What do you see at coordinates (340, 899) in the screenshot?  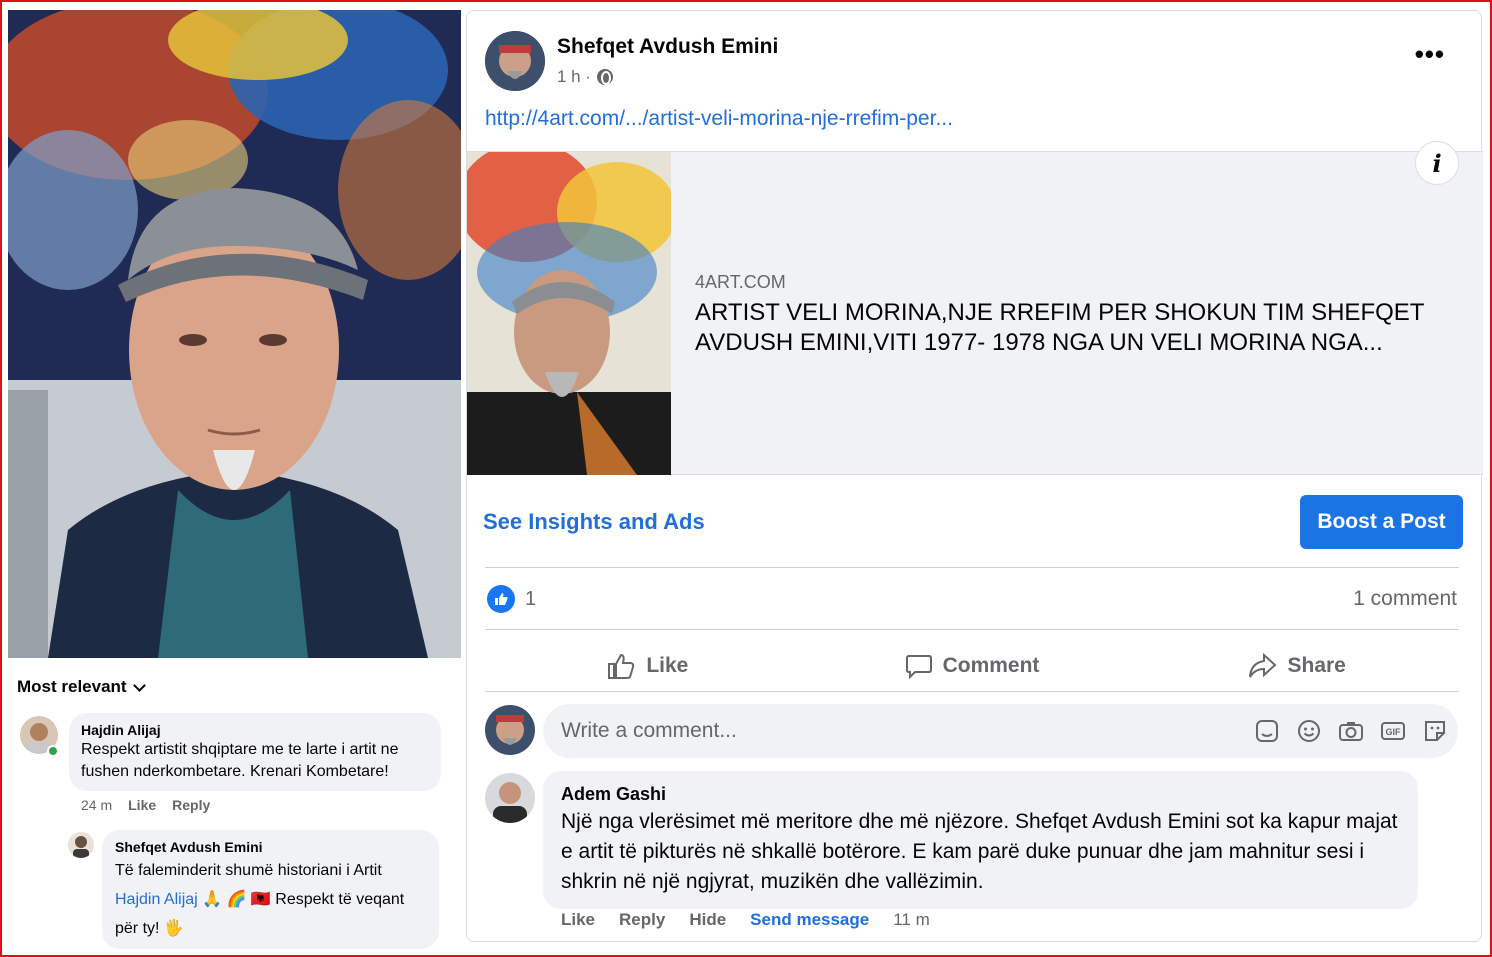 I see `reply-text-line2: Respekt të veqant` at bounding box center [340, 899].